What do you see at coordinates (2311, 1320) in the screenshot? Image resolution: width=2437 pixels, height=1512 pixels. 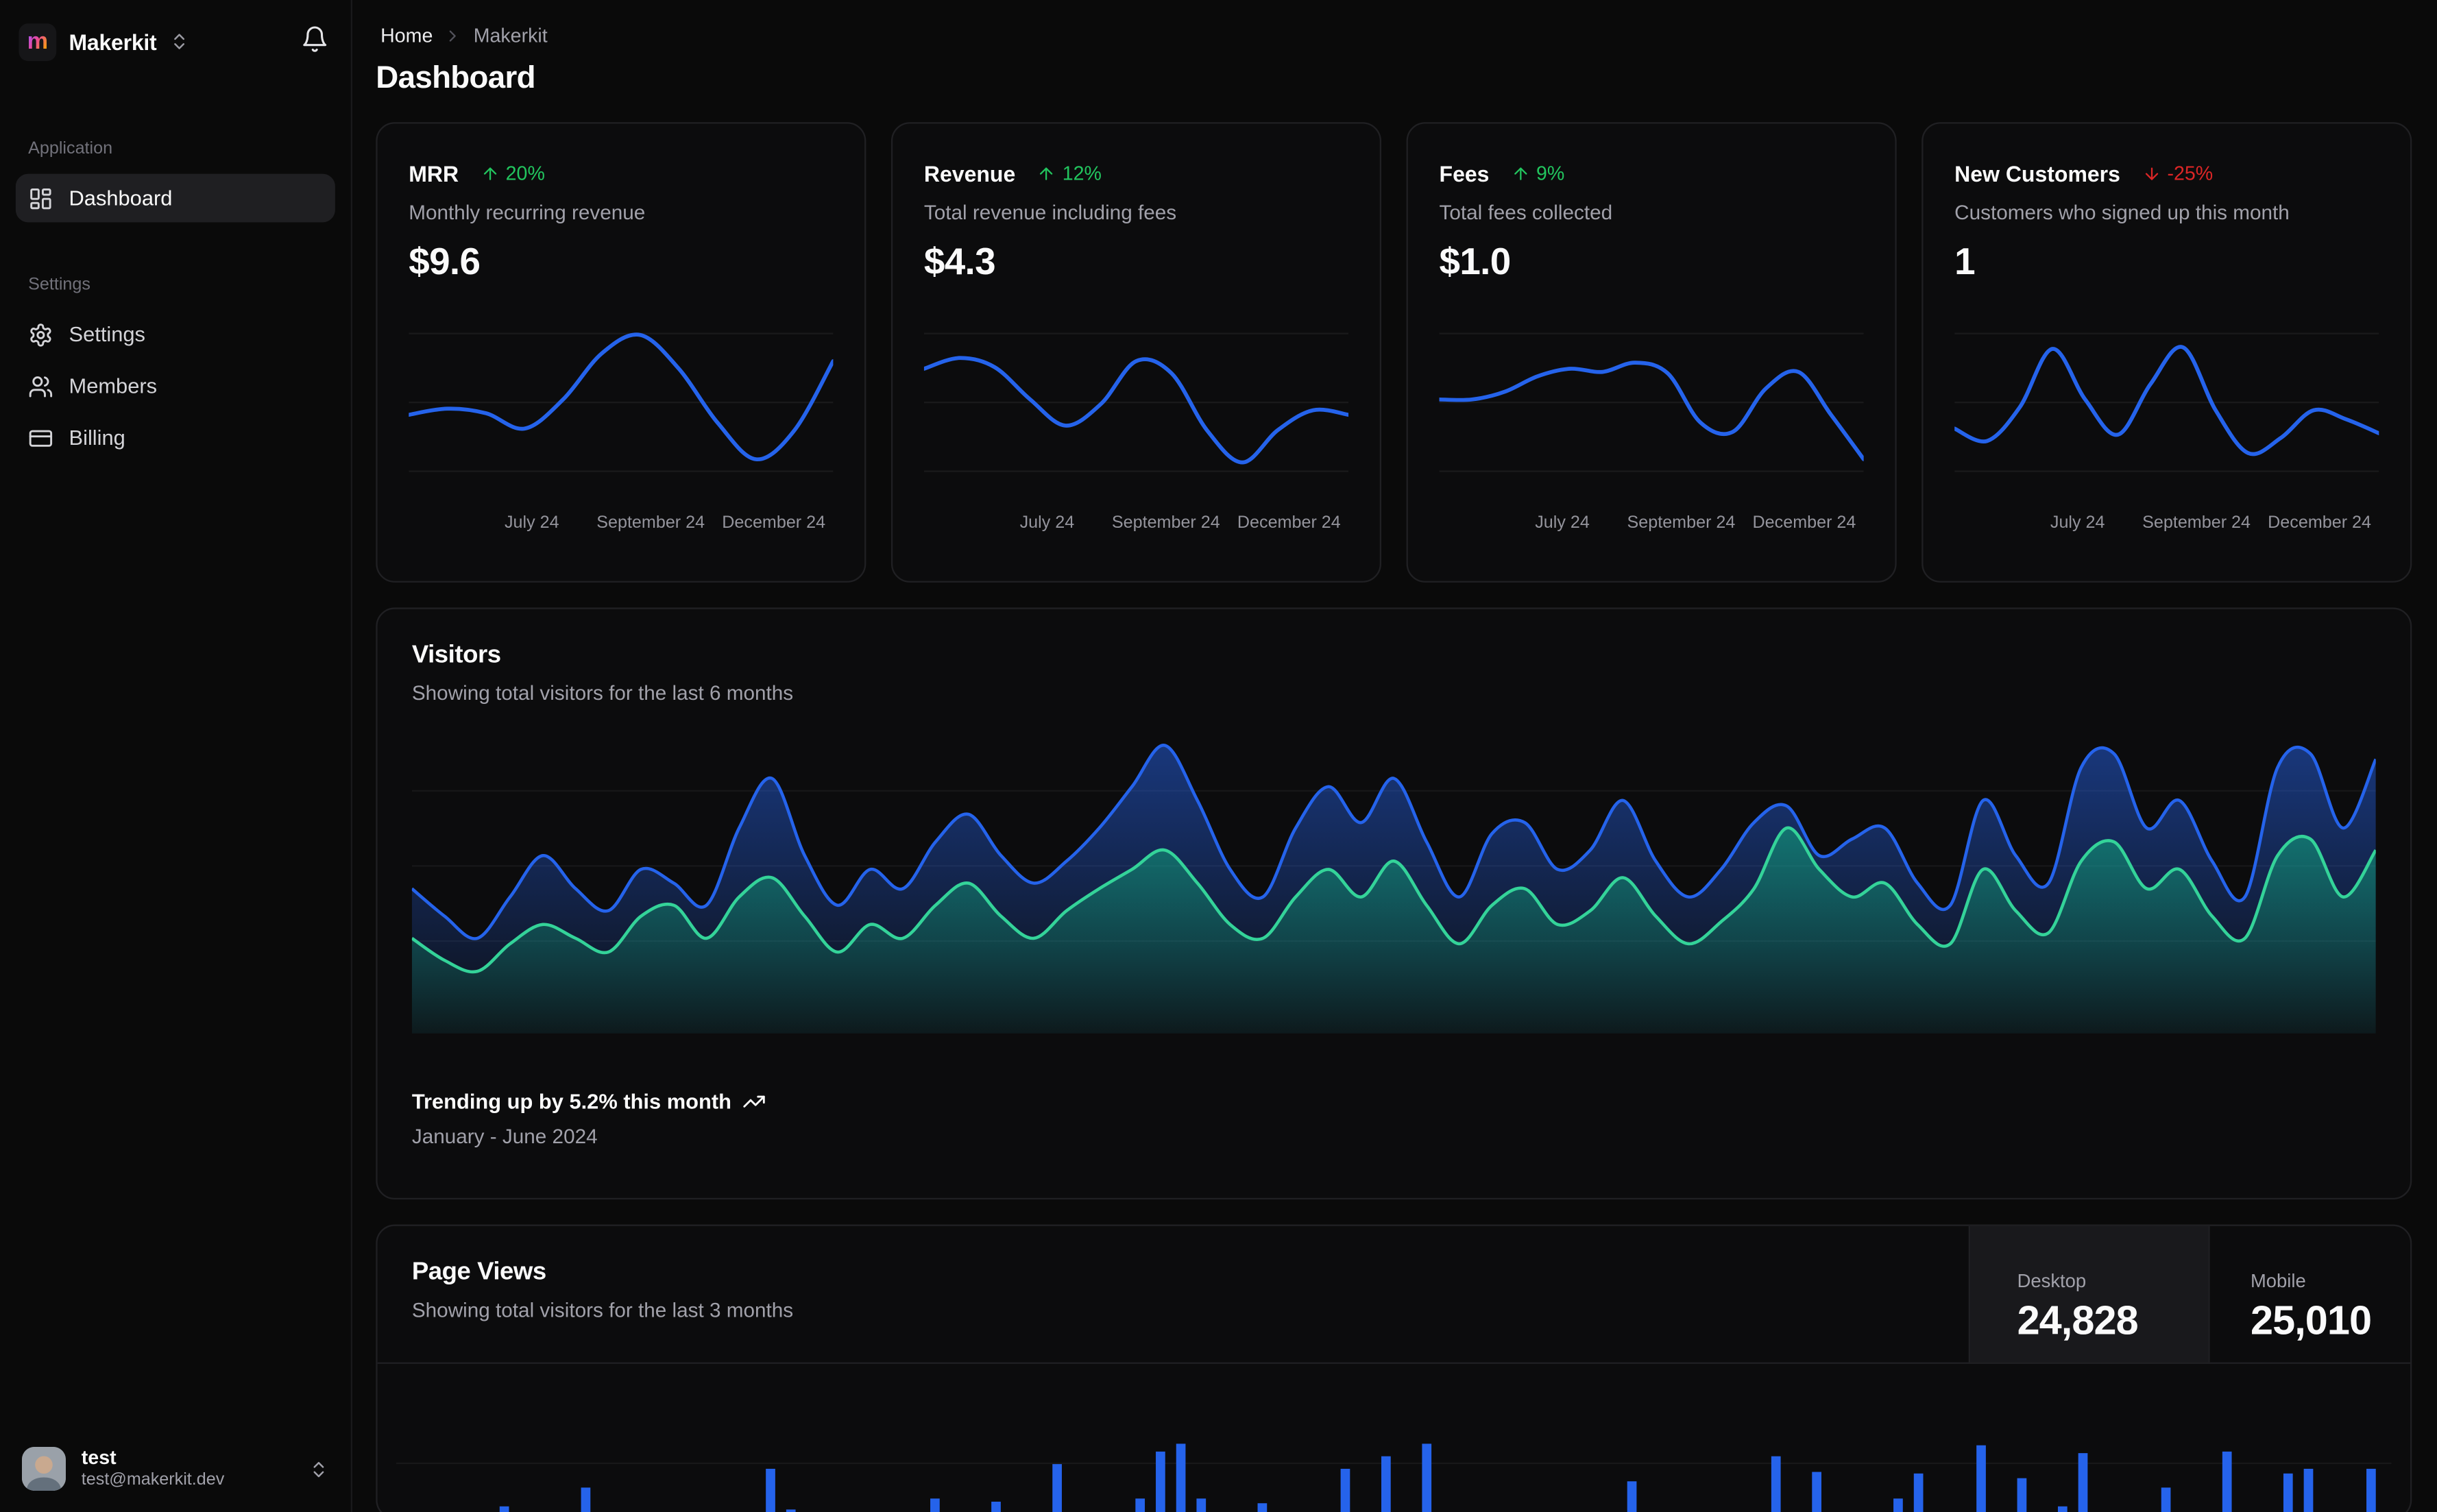 I see `mobile-value: 25,010` at bounding box center [2311, 1320].